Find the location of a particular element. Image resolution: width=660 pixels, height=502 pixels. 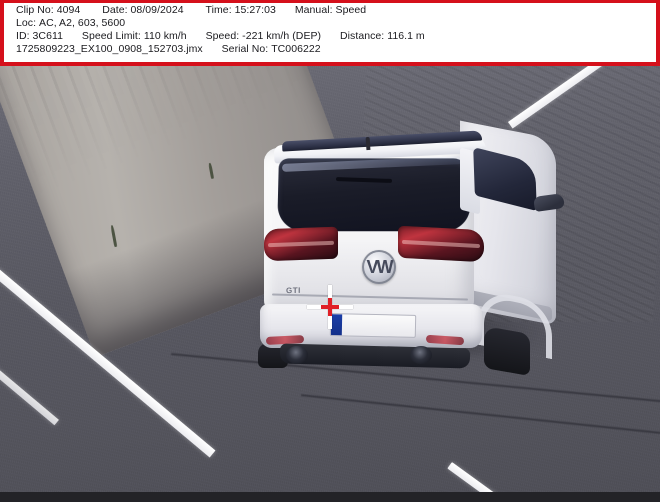

speed-limit-label: Speed Limit: is located at coordinates (111, 36).